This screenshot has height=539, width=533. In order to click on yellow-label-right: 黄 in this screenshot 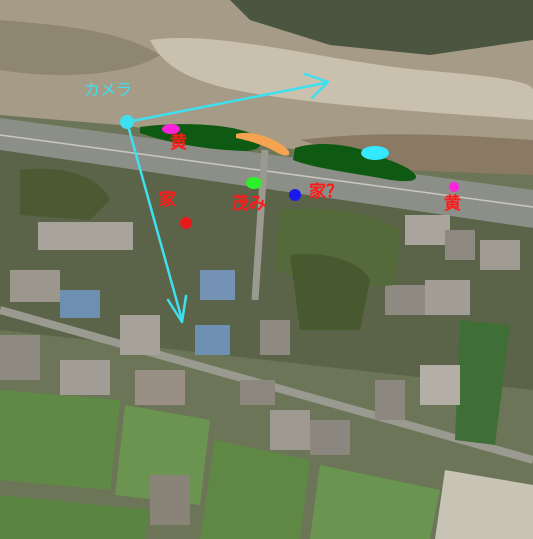, I will do `click(452, 204)`.